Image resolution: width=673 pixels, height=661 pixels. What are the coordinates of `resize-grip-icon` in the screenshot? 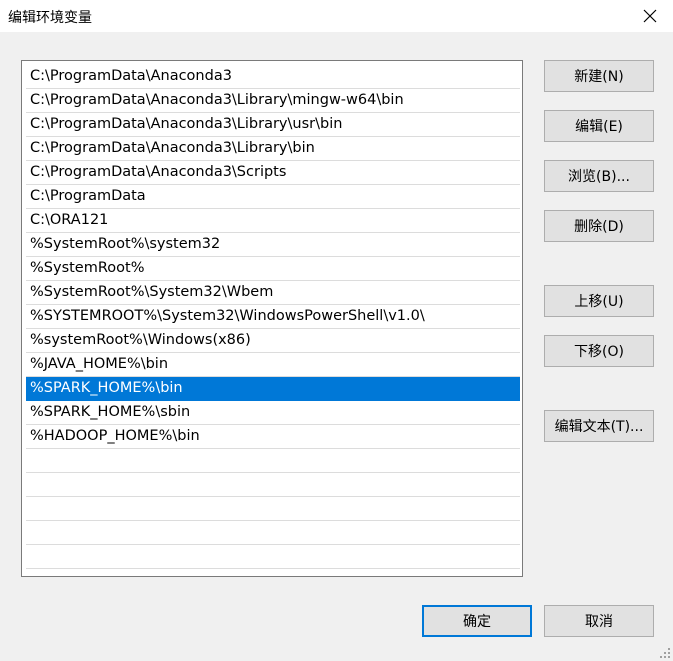 It's located at (665, 653).